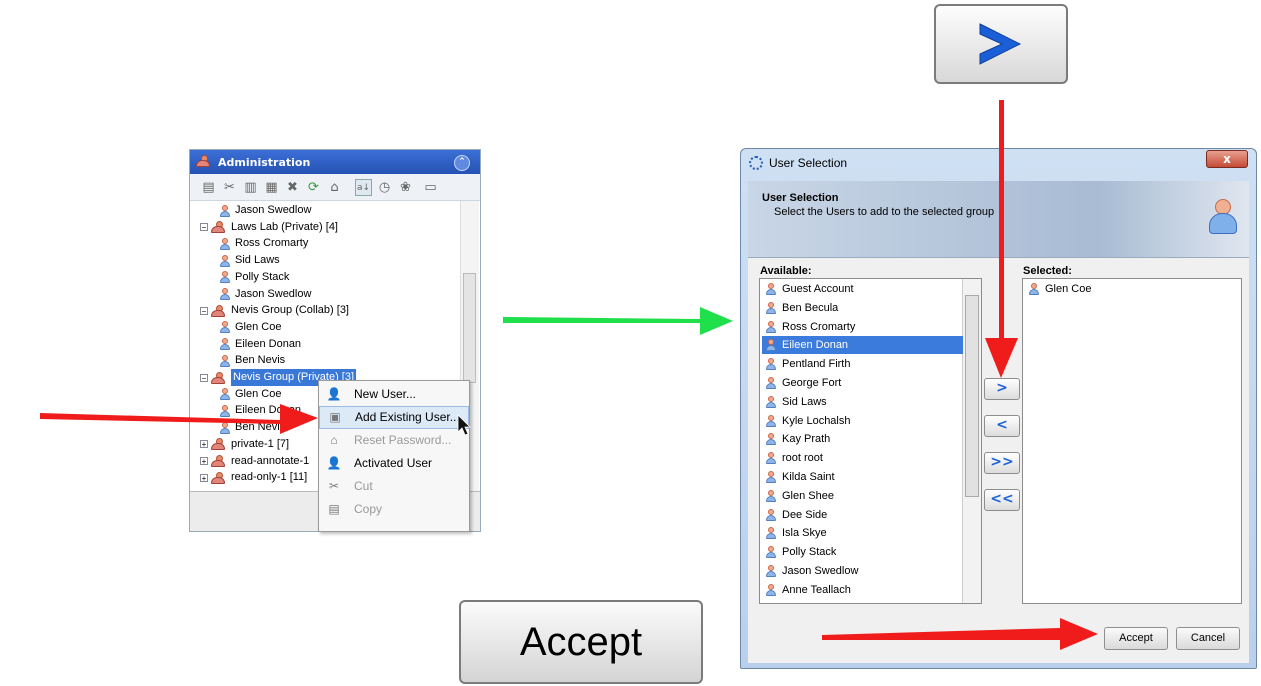  Describe the element at coordinates (618, 321) in the screenshot. I see `green-arrow` at that location.